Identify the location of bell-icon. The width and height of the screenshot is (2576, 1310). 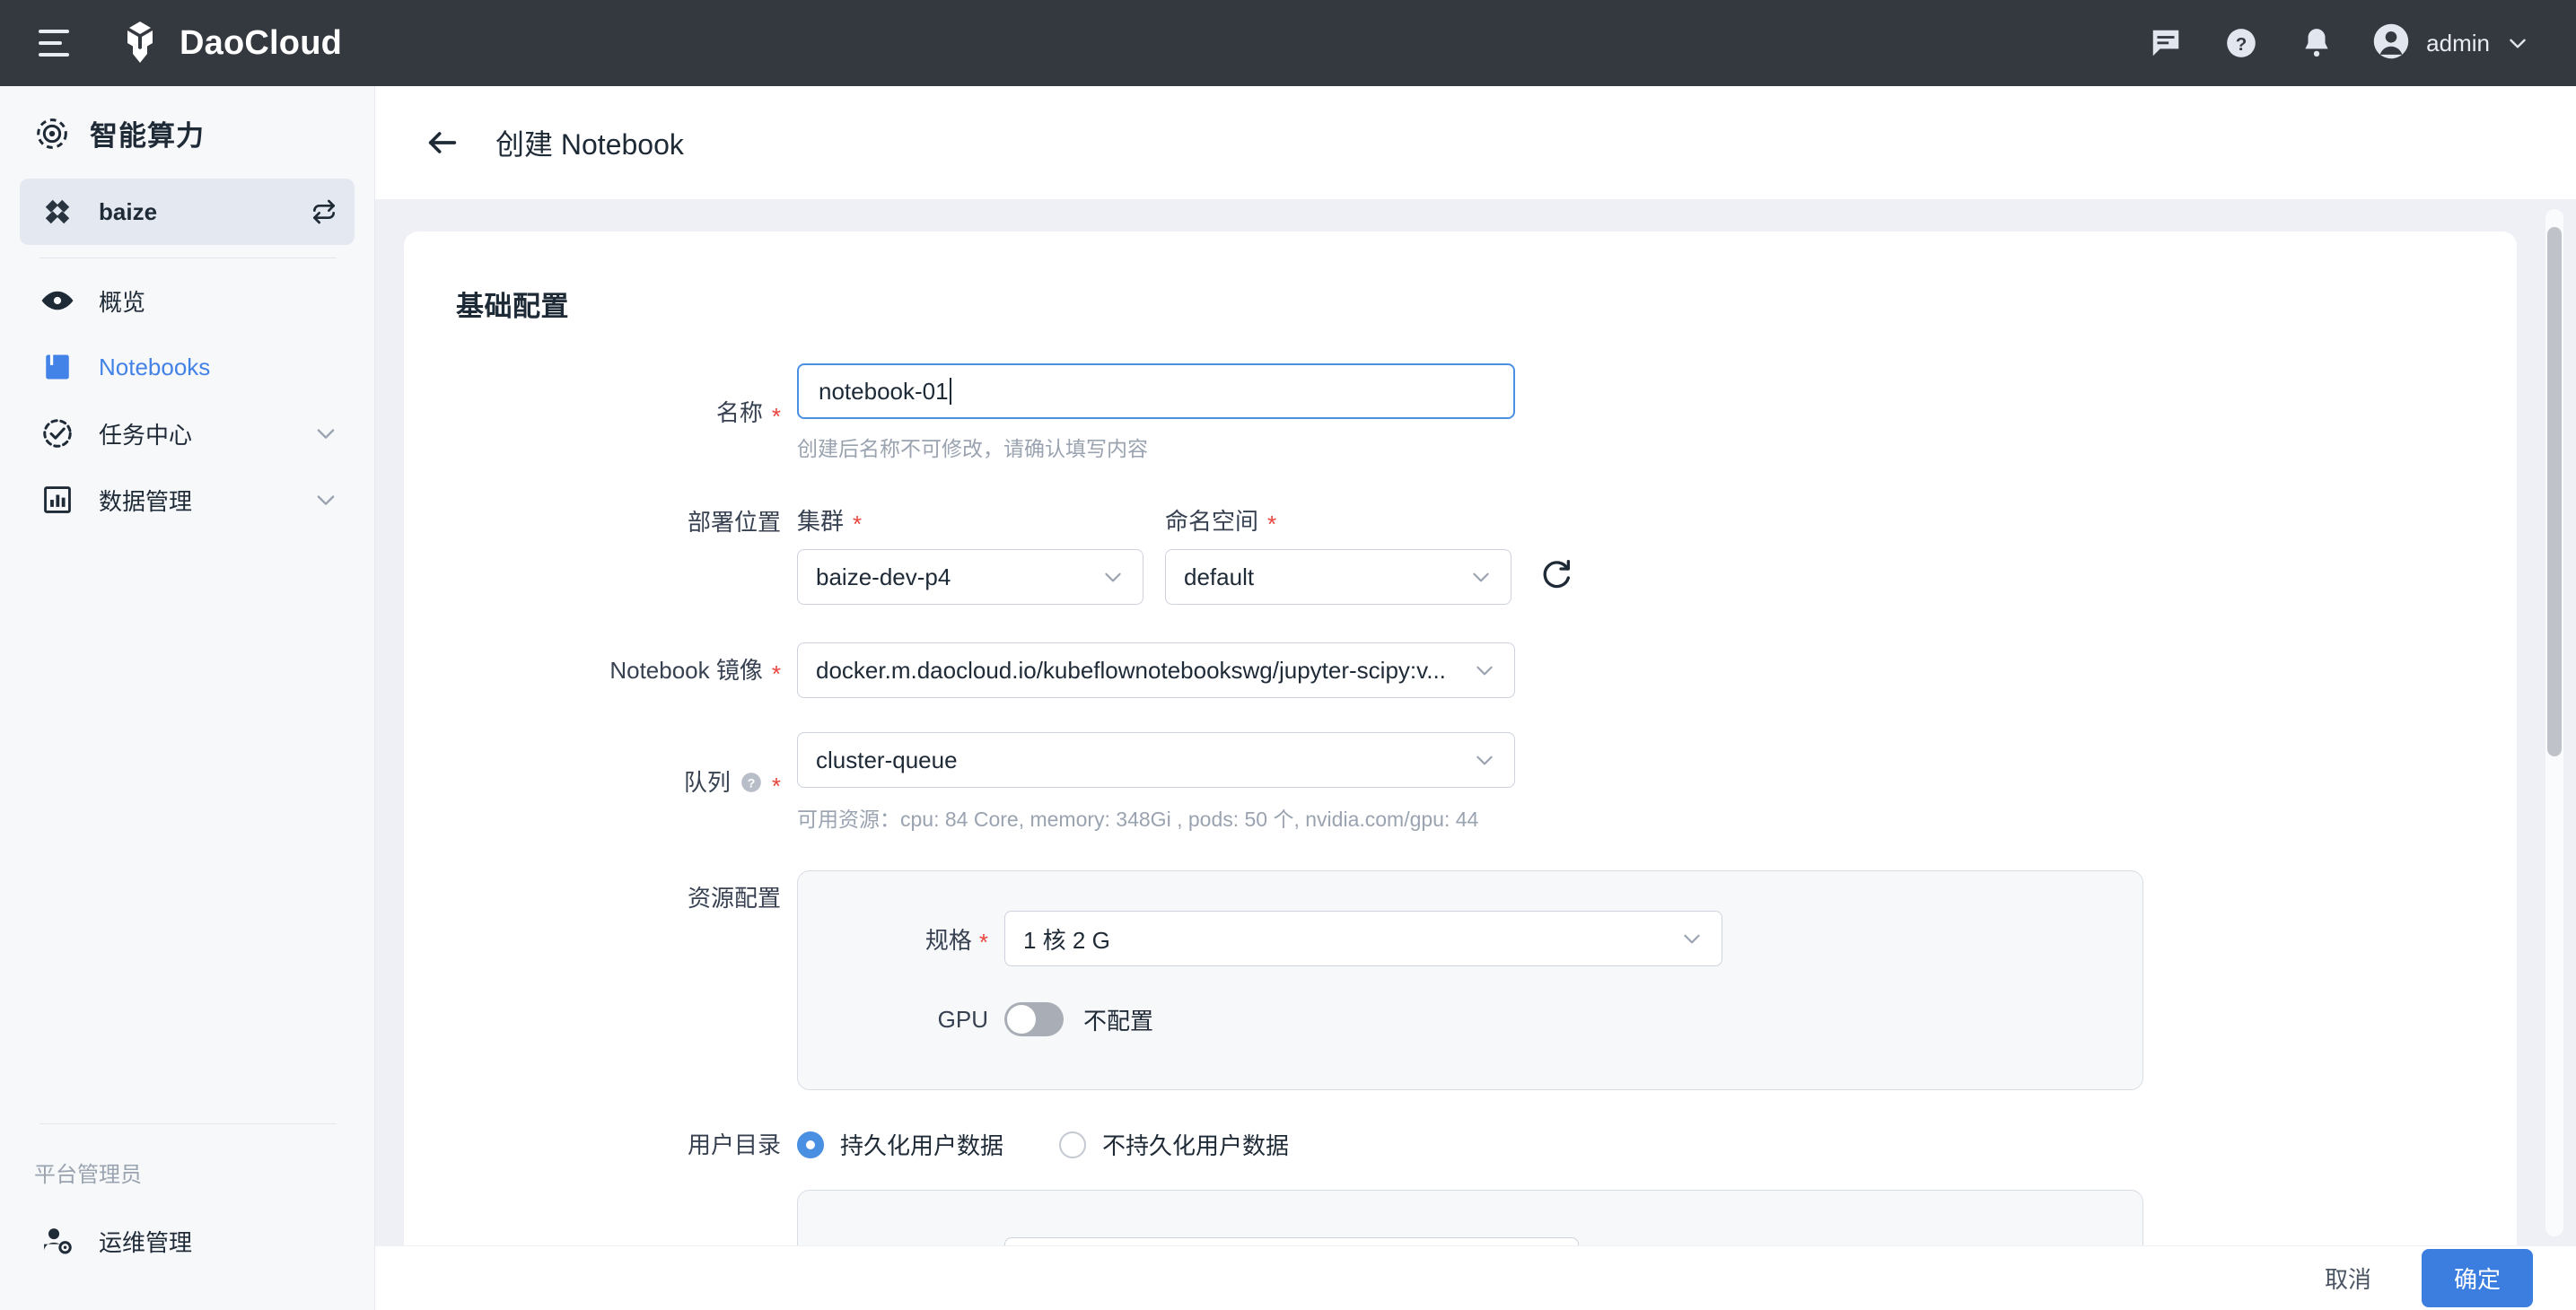
(2316, 43).